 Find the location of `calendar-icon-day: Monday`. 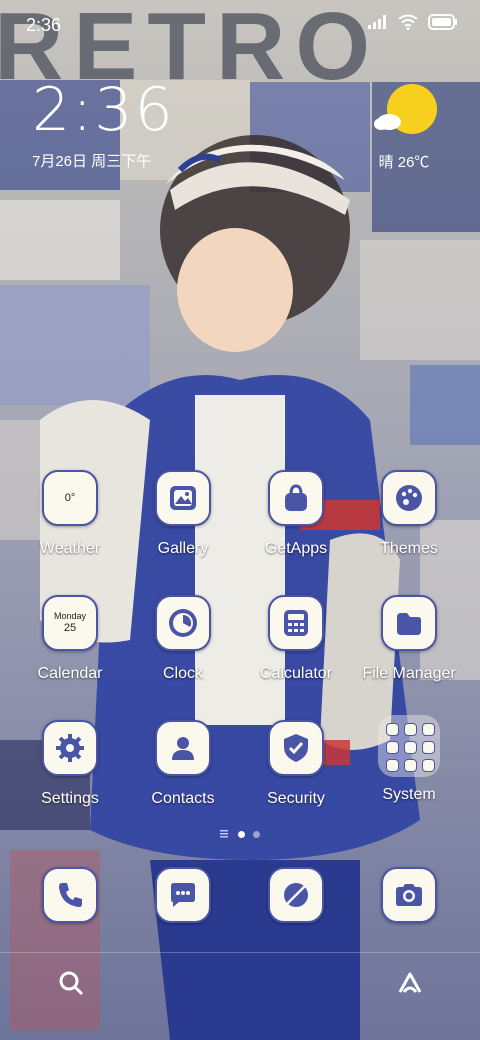

calendar-icon-day: Monday is located at coordinates (70, 616).